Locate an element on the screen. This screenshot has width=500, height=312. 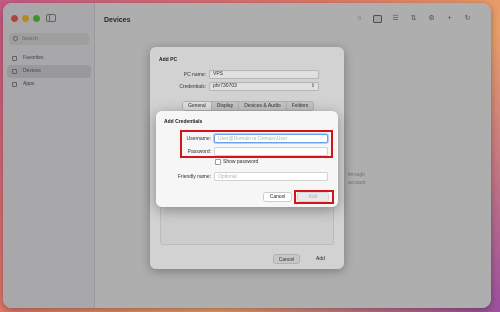
username-label: Username: is located at coordinates (198, 139).